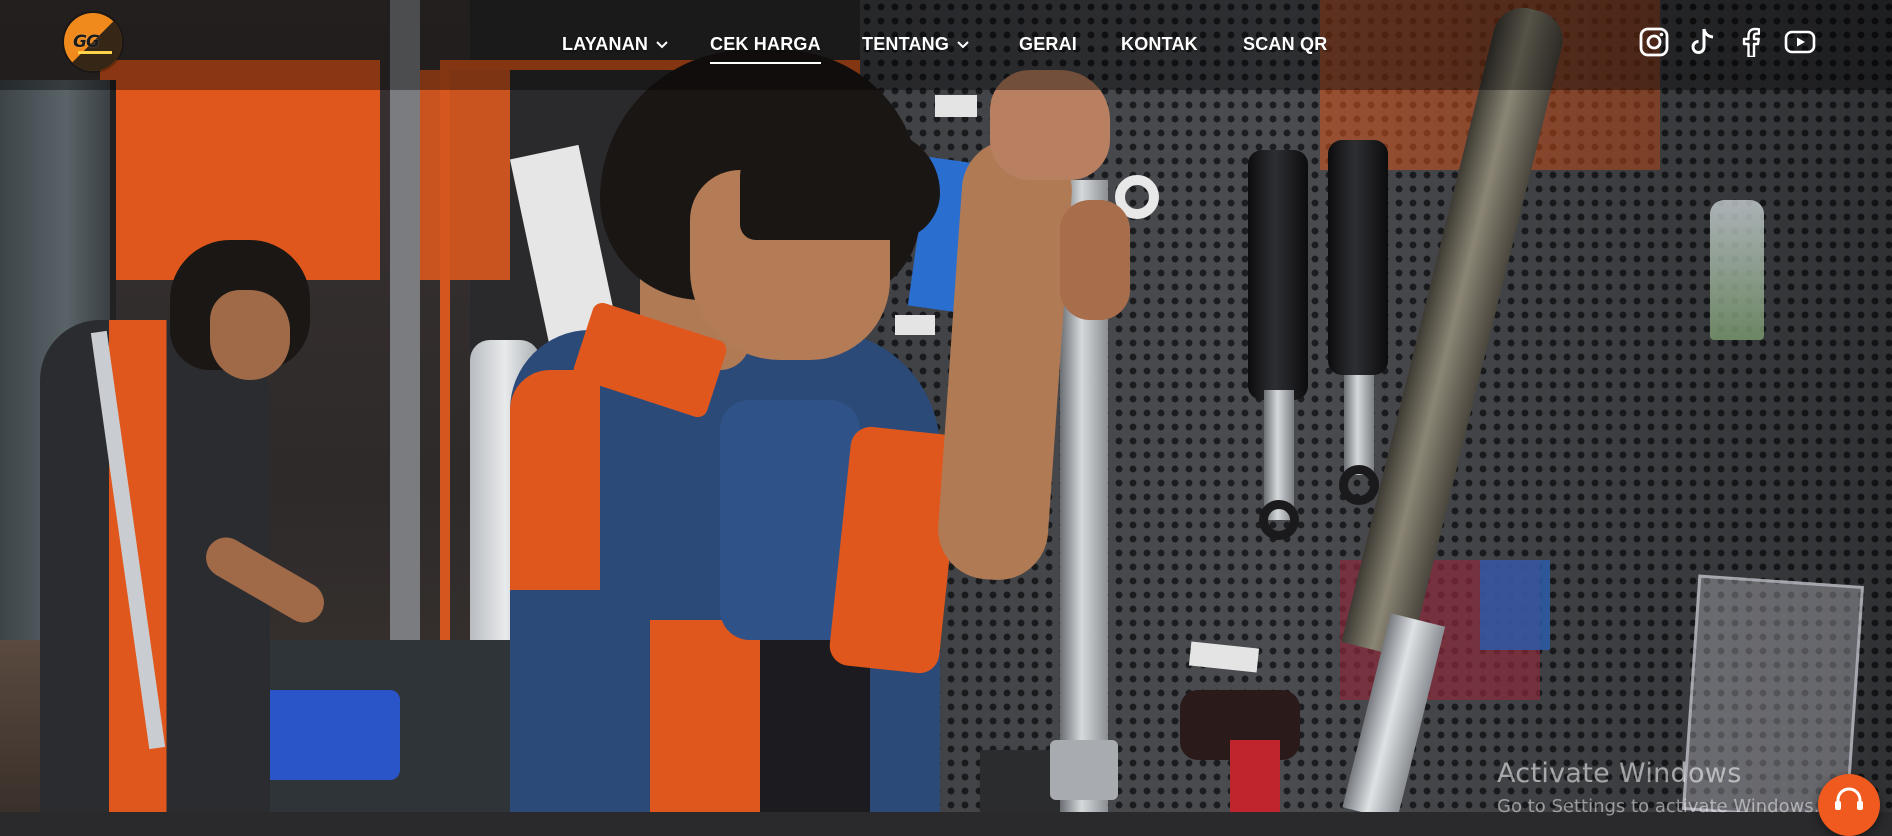 This screenshot has width=1892, height=836. Describe the element at coordinates (1654, 42) in the screenshot. I see `instagram-icon` at that location.